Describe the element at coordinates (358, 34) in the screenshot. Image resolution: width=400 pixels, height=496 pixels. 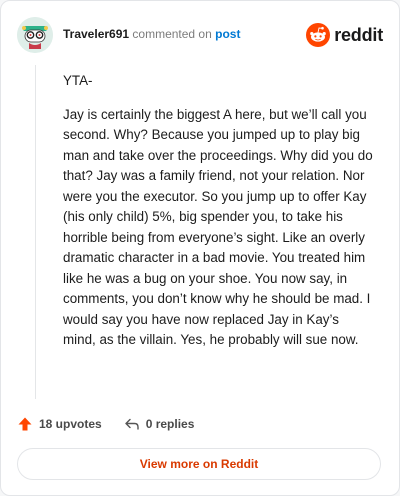
I see `logo-text: reddit` at that location.